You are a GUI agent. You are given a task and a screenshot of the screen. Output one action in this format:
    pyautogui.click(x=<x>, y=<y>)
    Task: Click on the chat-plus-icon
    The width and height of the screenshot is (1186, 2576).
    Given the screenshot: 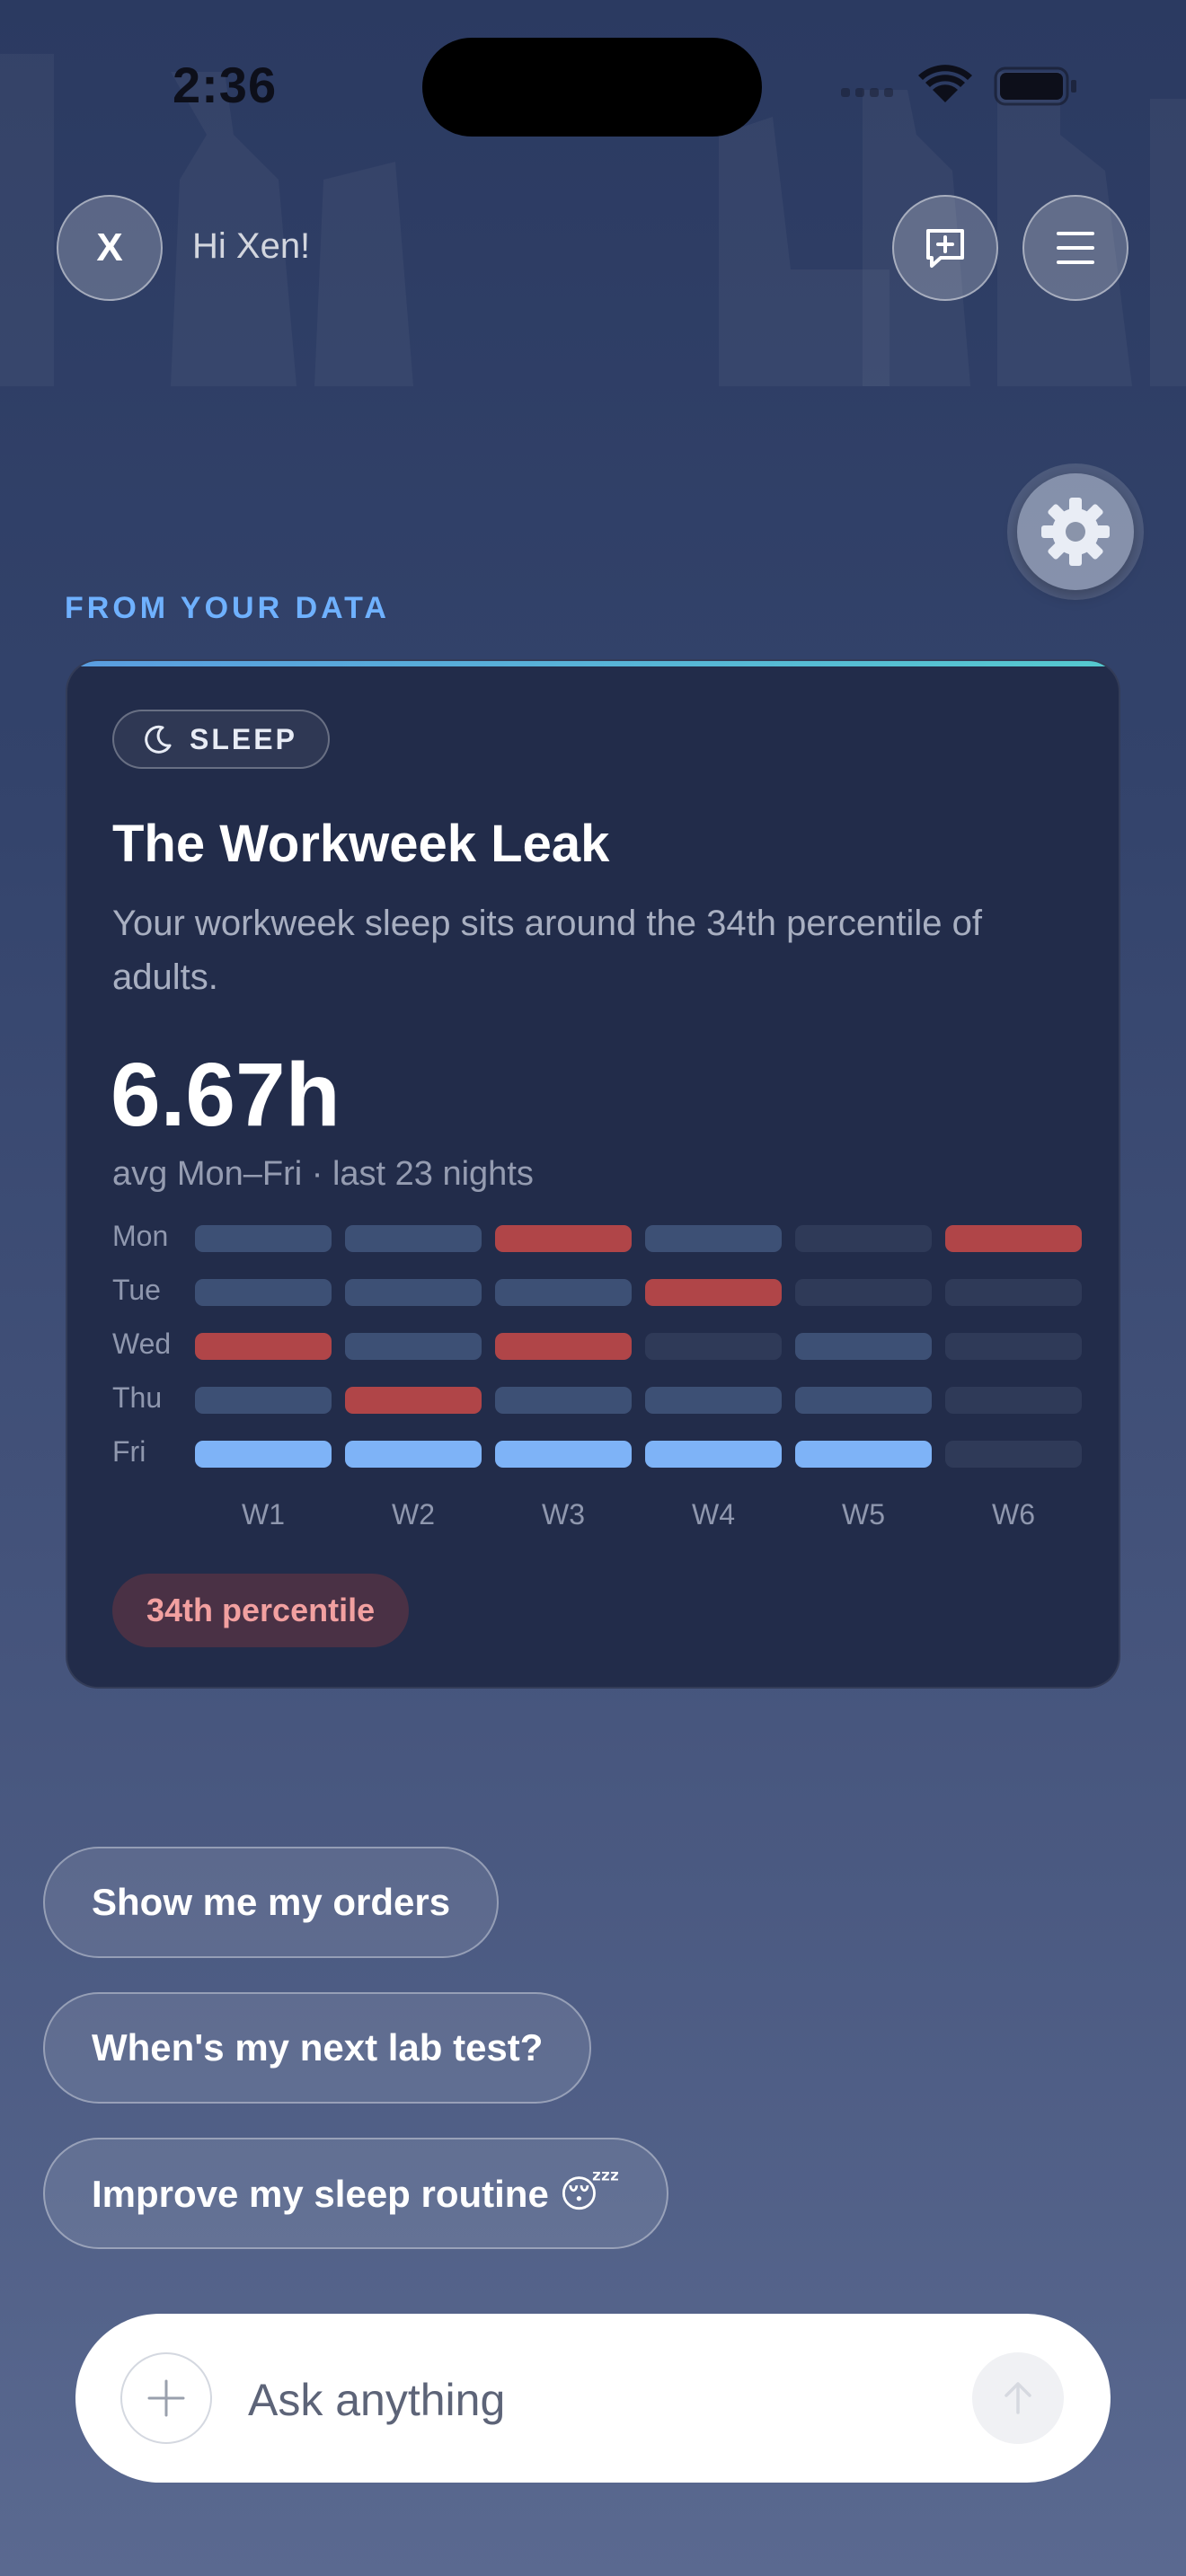 What is the action you would take?
    pyautogui.click(x=945, y=248)
    